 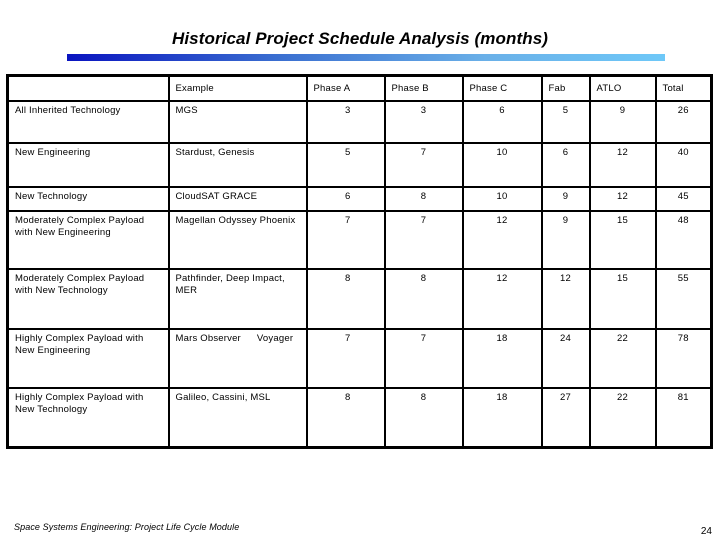 What do you see at coordinates (237, 358) in the screenshot?
I see `row-example: Mars Observer Voyager` at bounding box center [237, 358].